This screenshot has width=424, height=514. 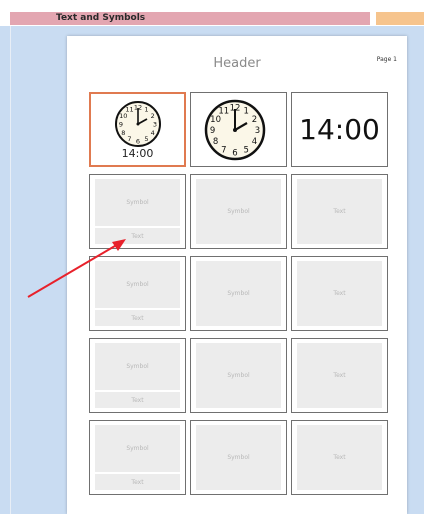 I want to click on grid-cell-time-text: 14:00, so click(x=339, y=129).